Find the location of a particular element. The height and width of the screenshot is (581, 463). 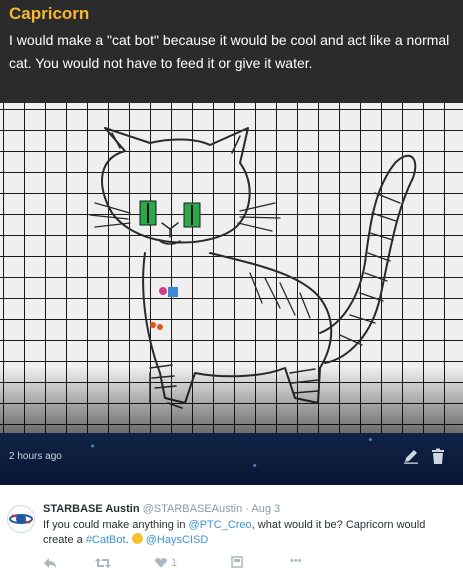

caption-title: Capricorn is located at coordinates (49, 13).